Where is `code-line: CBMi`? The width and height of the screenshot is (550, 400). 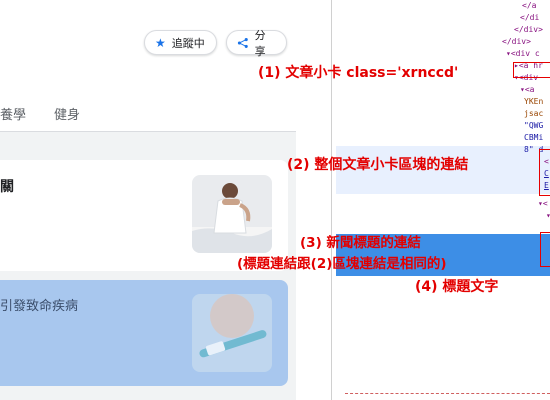
code-line: CBMi is located at coordinates (533, 138).